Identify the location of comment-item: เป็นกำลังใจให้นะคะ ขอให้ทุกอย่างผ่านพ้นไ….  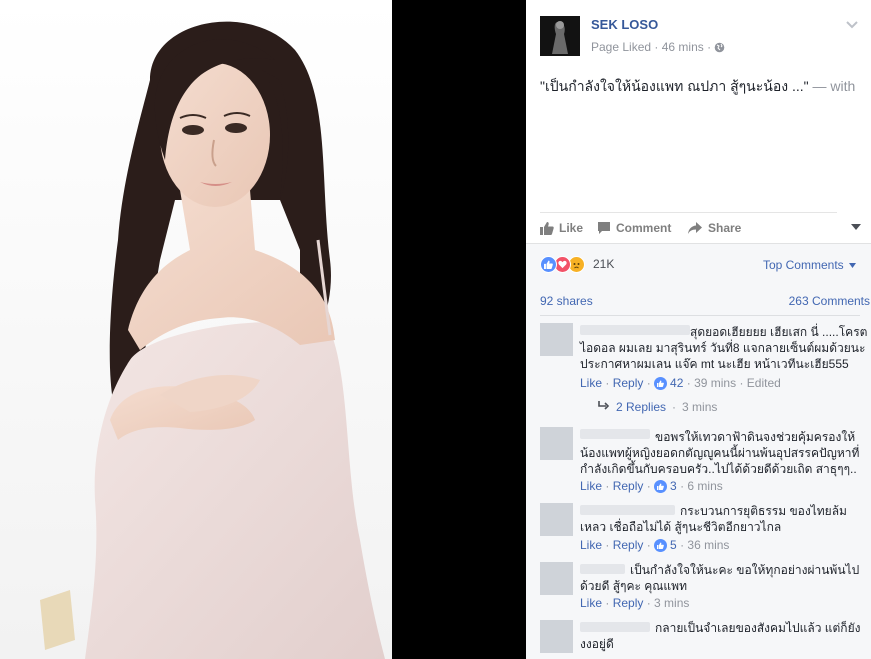
(700, 588).